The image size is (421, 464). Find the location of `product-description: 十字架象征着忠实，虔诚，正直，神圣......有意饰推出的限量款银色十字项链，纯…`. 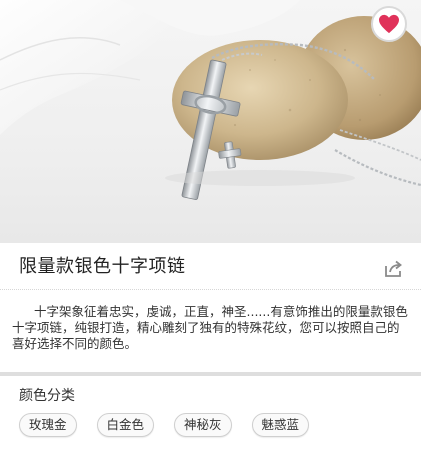

product-description: 十字架象征着忠实，虔诚，正直，神圣......有意饰推出的限量款银色十字项链，纯… is located at coordinates (210, 327).